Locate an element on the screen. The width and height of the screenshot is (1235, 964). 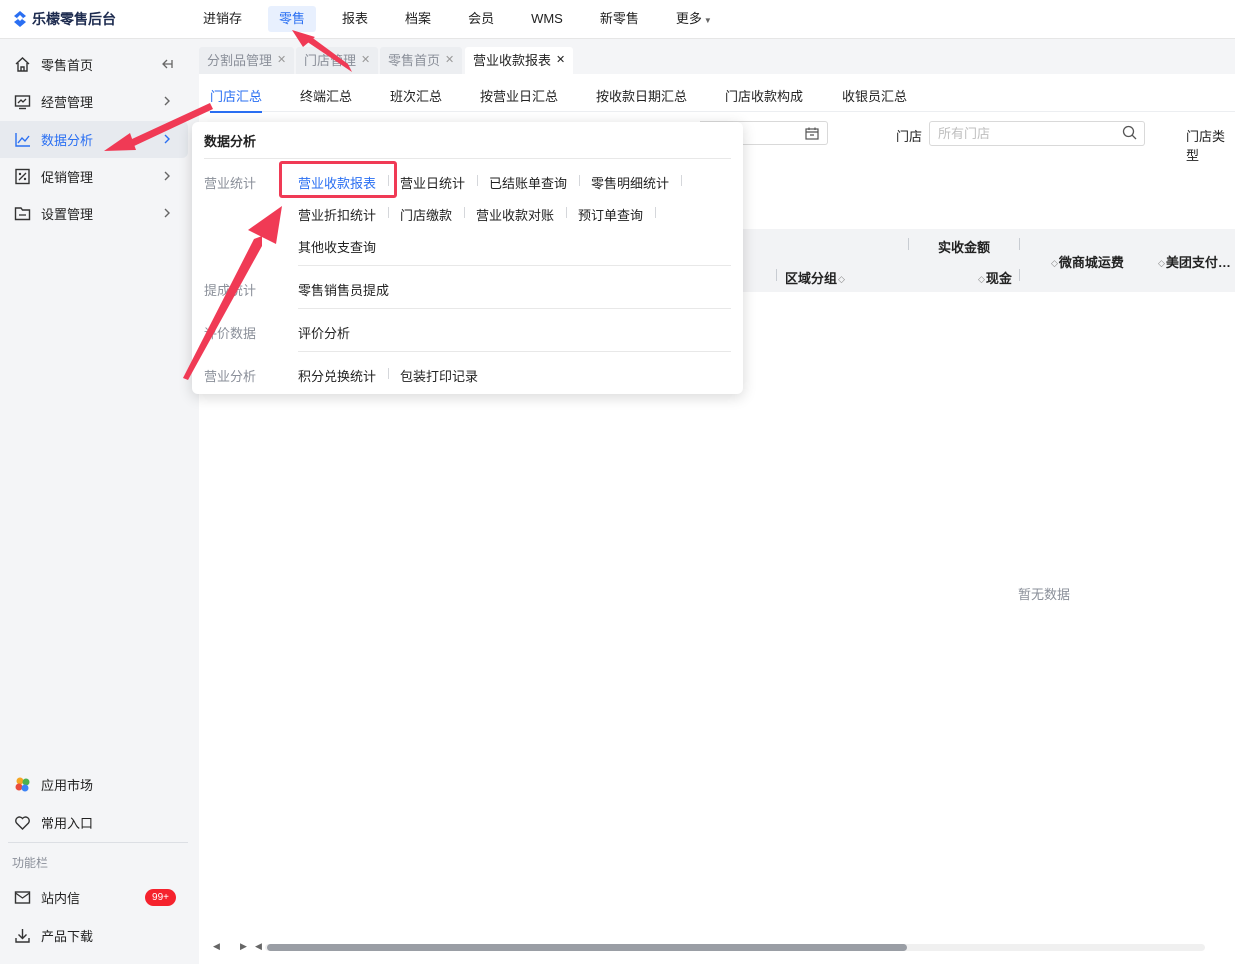
link-settled-bill-query: 已结账单查询 is located at coordinates (528, 182).